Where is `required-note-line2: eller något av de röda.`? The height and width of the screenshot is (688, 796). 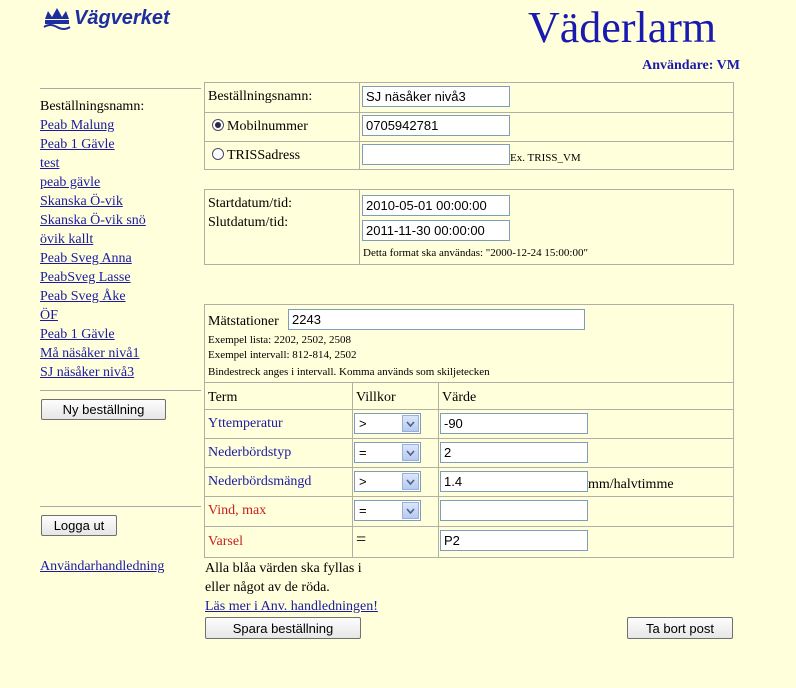
required-note-line2: eller något av de röda. is located at coordinates (267, 587).